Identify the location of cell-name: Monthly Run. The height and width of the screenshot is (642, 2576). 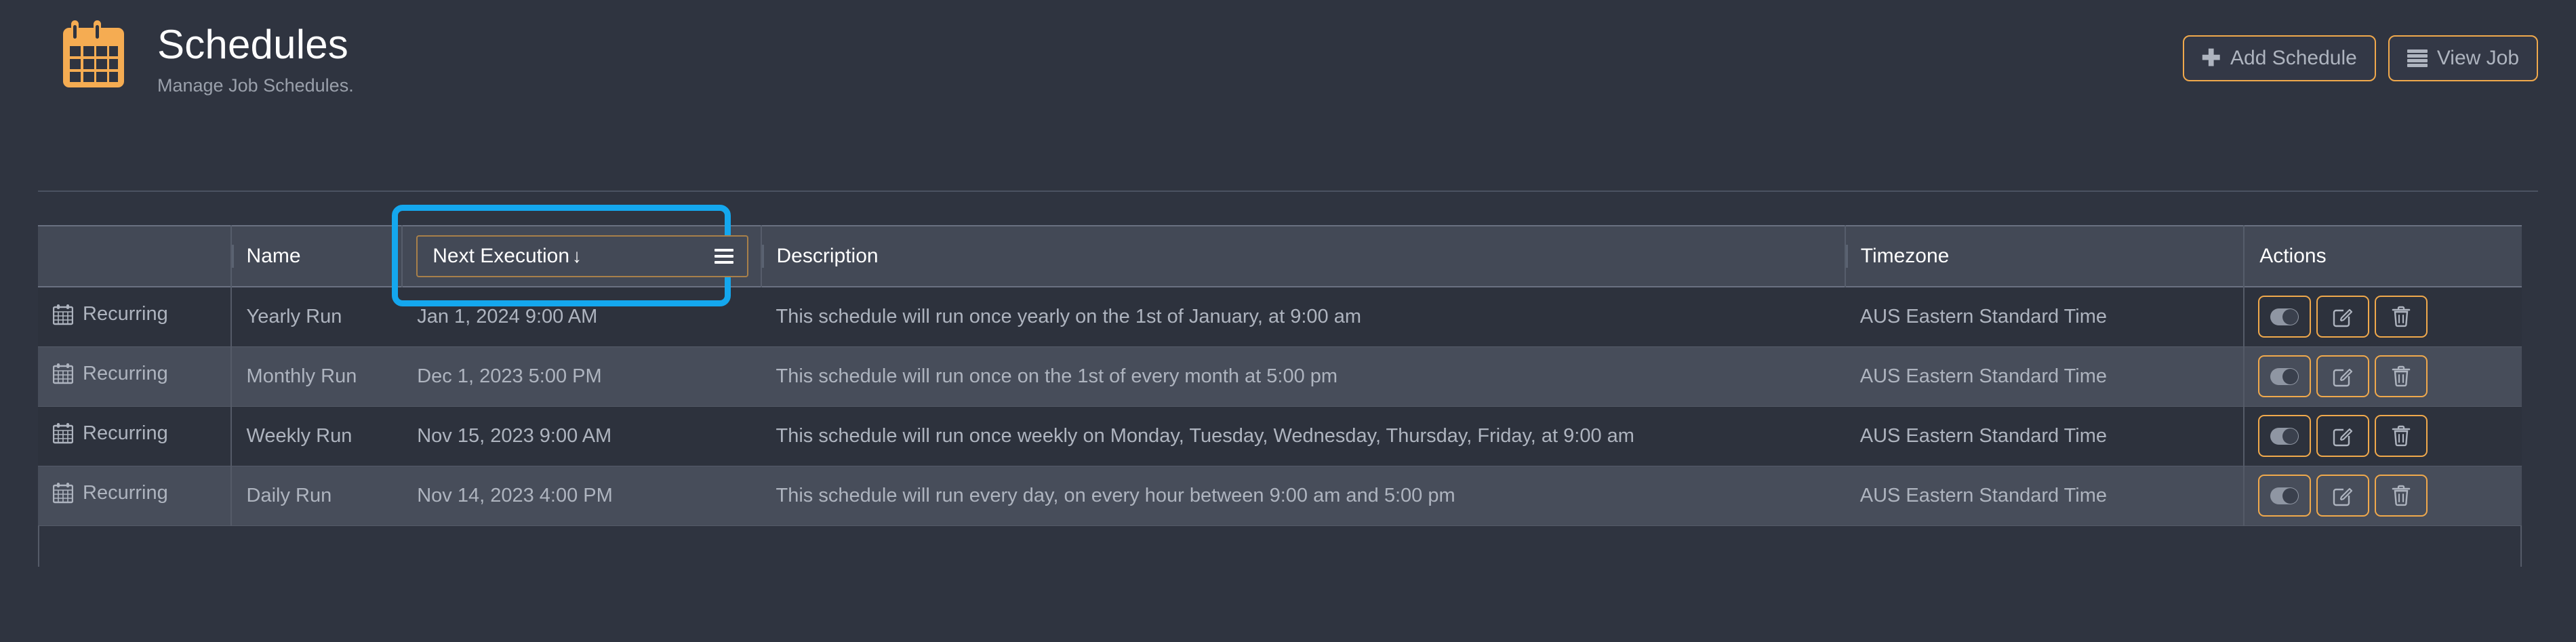
(301, 376).